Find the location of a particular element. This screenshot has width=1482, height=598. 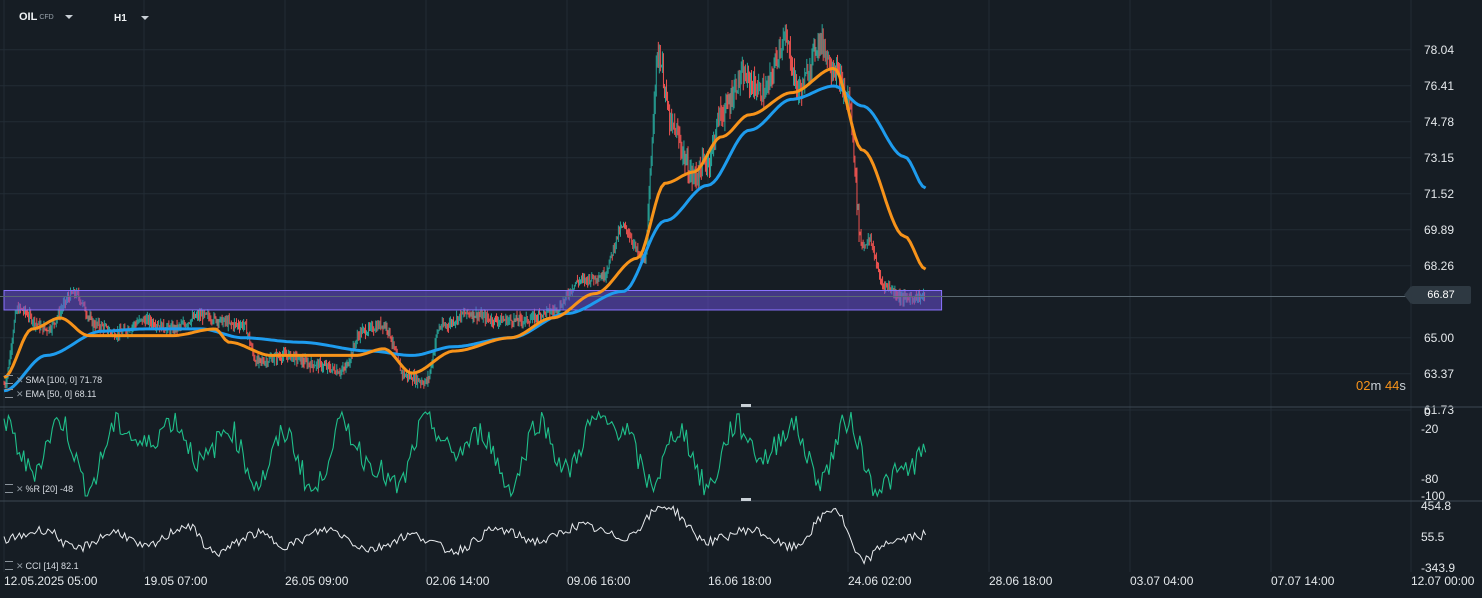

y-tick-label: 76.41 is located at coordinates (1439, 86).